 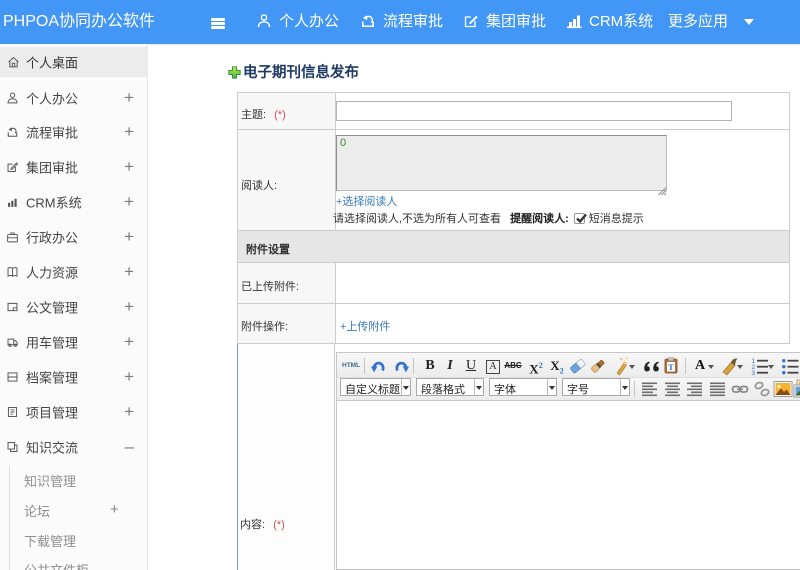 I want to click on svg-text: 3, so click(x=754, y=373).